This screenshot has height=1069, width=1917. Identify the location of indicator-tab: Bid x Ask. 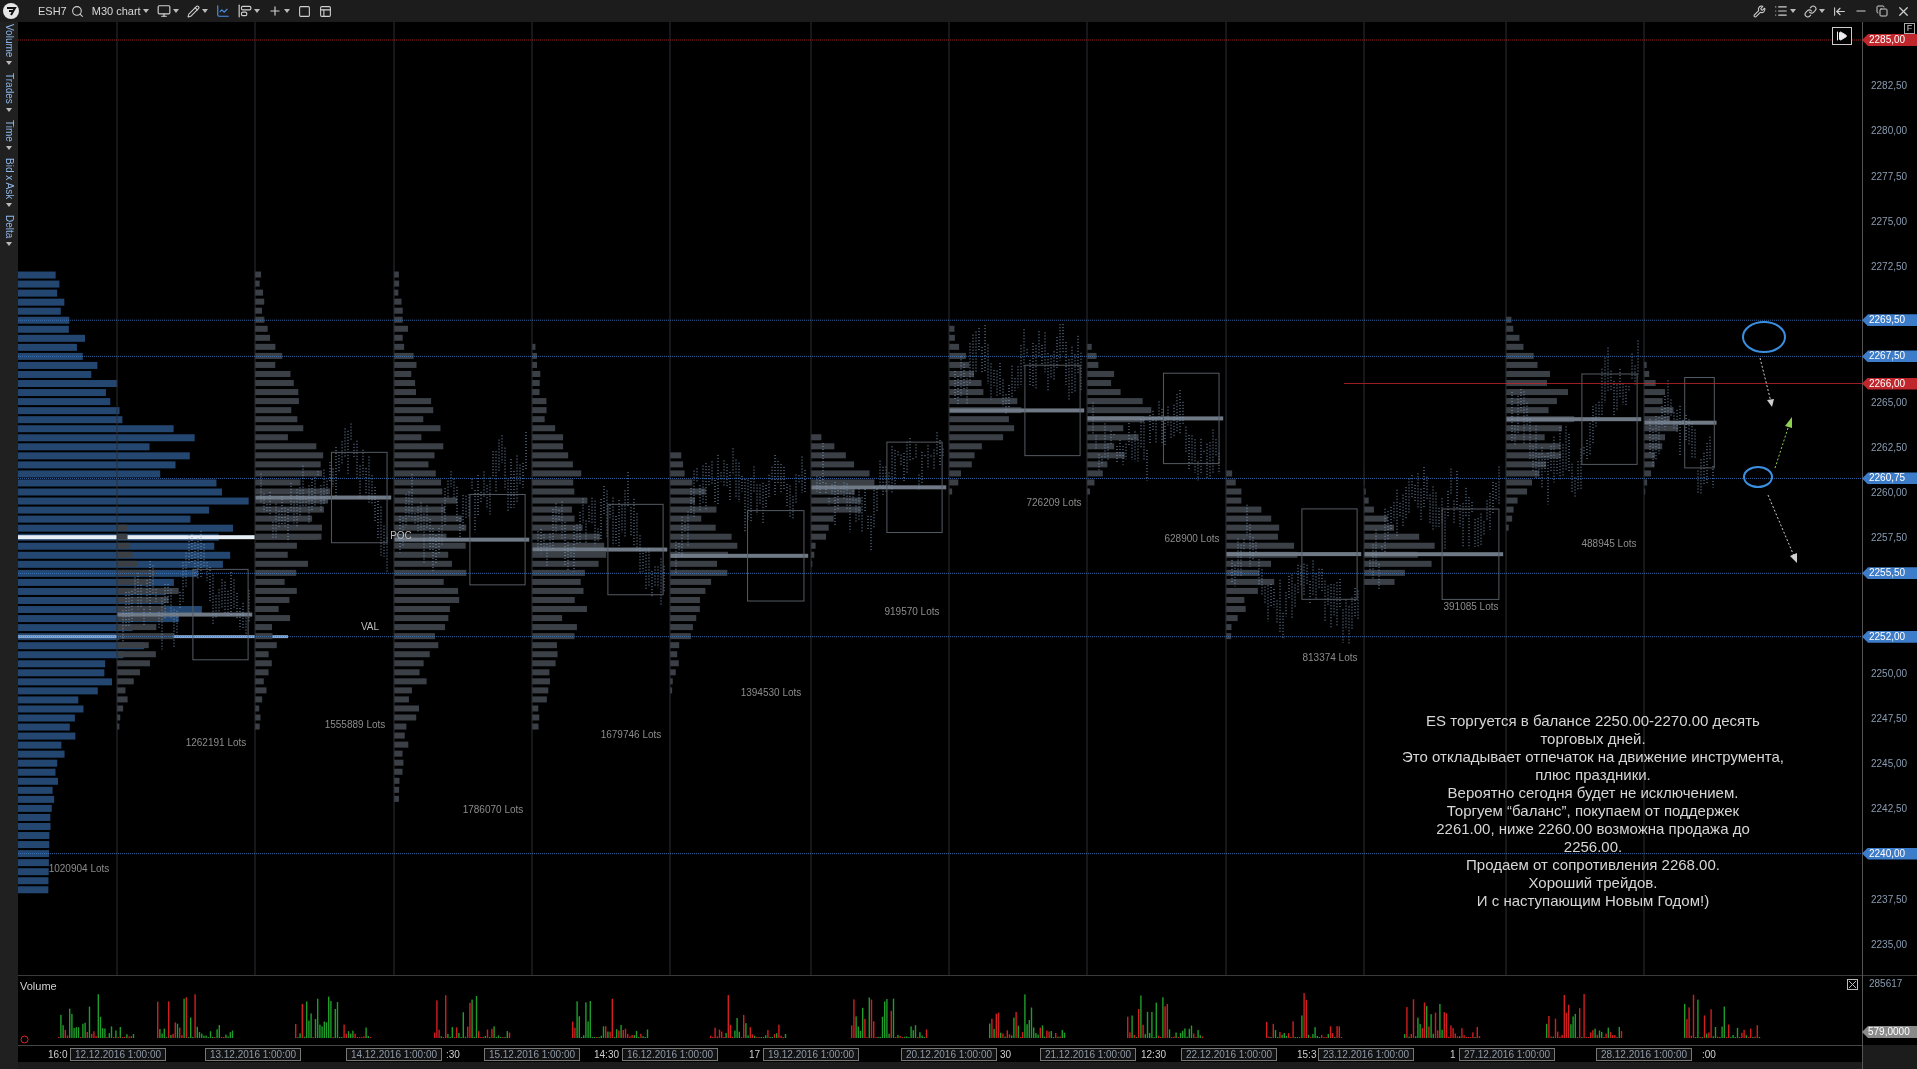
(9, 183).